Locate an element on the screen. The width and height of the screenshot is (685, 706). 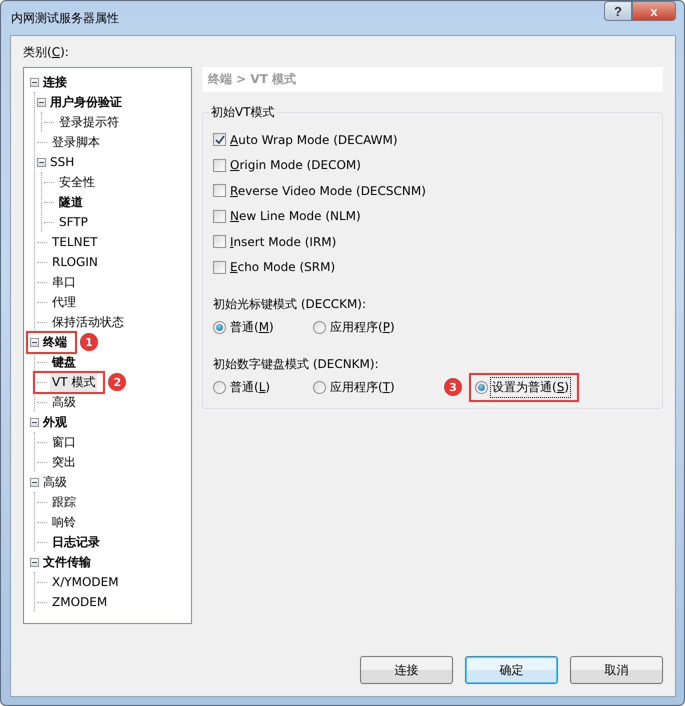
tree-item: 串口 is located at coordinates (64, 282).